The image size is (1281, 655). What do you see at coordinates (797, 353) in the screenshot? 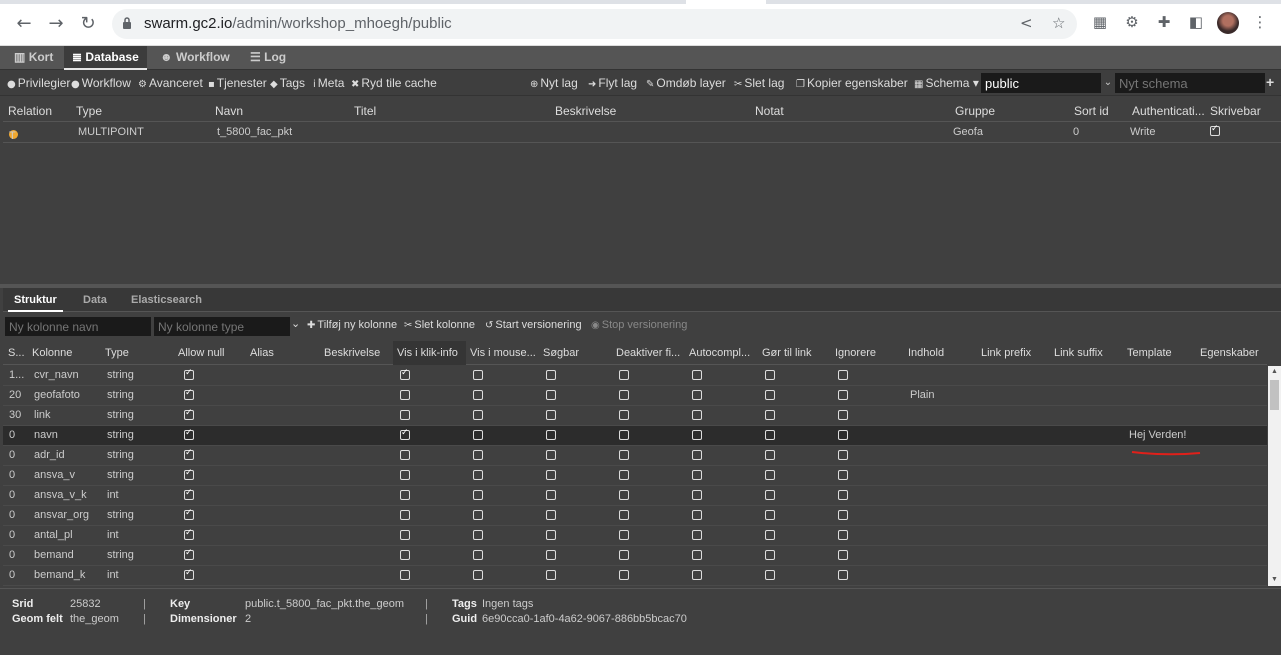
I see `col-header: Gør til link` at bounding box center [797, 353].